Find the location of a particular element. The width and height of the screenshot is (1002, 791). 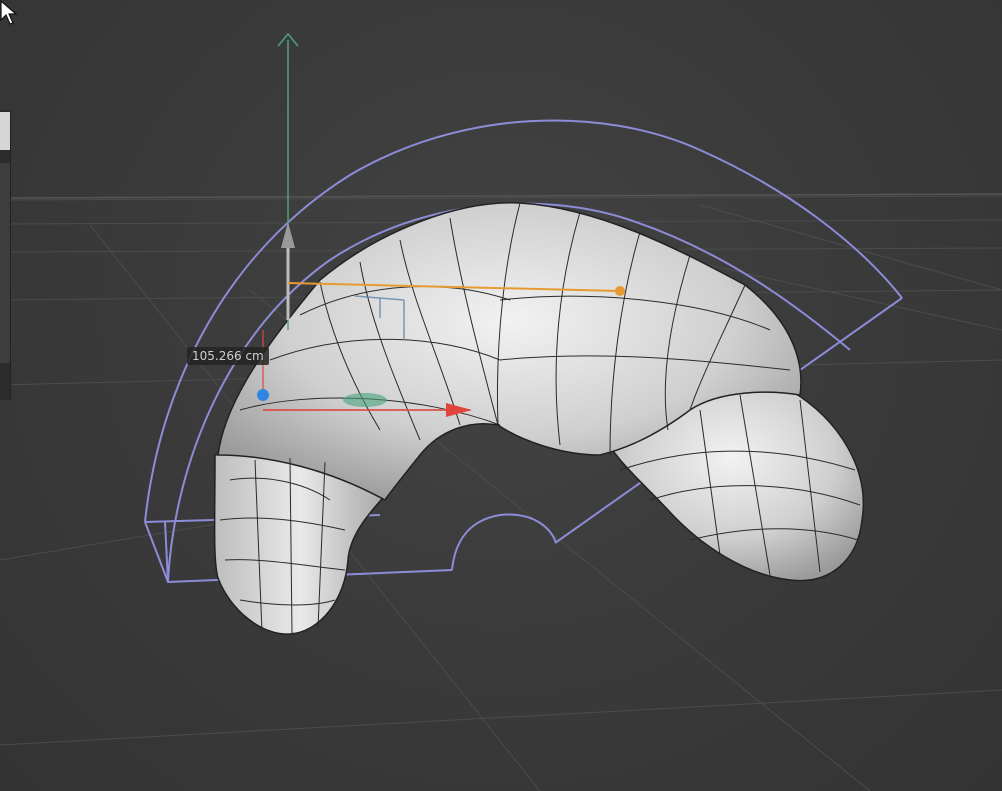

xz-plane-handle is located at coordinates (365, 400).